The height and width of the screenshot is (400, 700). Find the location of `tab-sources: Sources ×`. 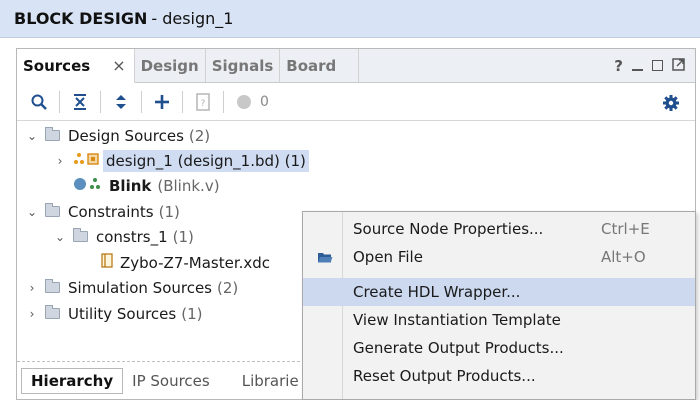

tab-sources: Sources × is located at coordinates (76, 66).